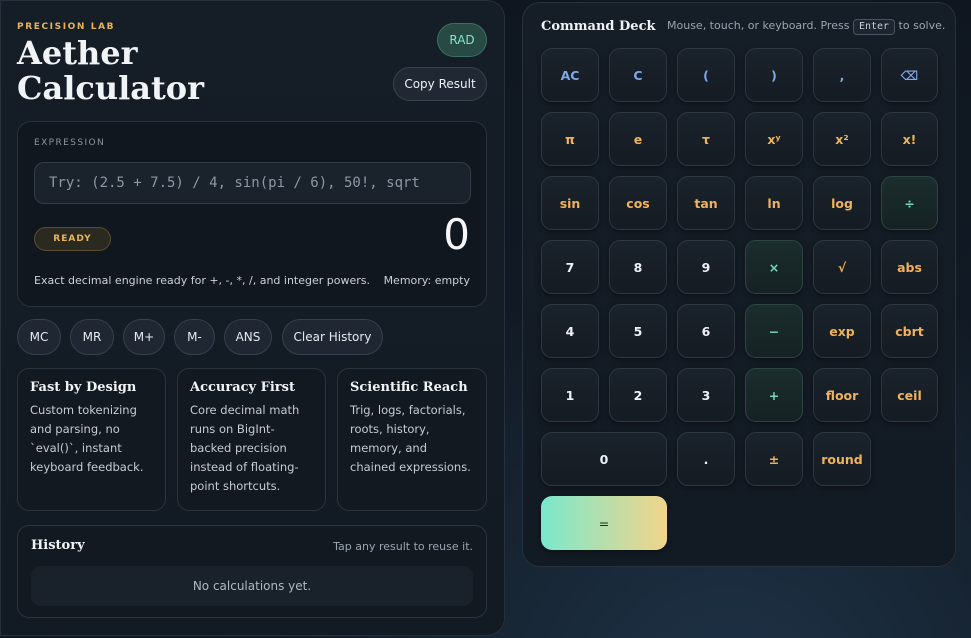 This screenshot has height=638, width=971. Describe the element at coordinates (70, 143) in the screenshot. I see `expression-label: EXPRESSION` at that location.